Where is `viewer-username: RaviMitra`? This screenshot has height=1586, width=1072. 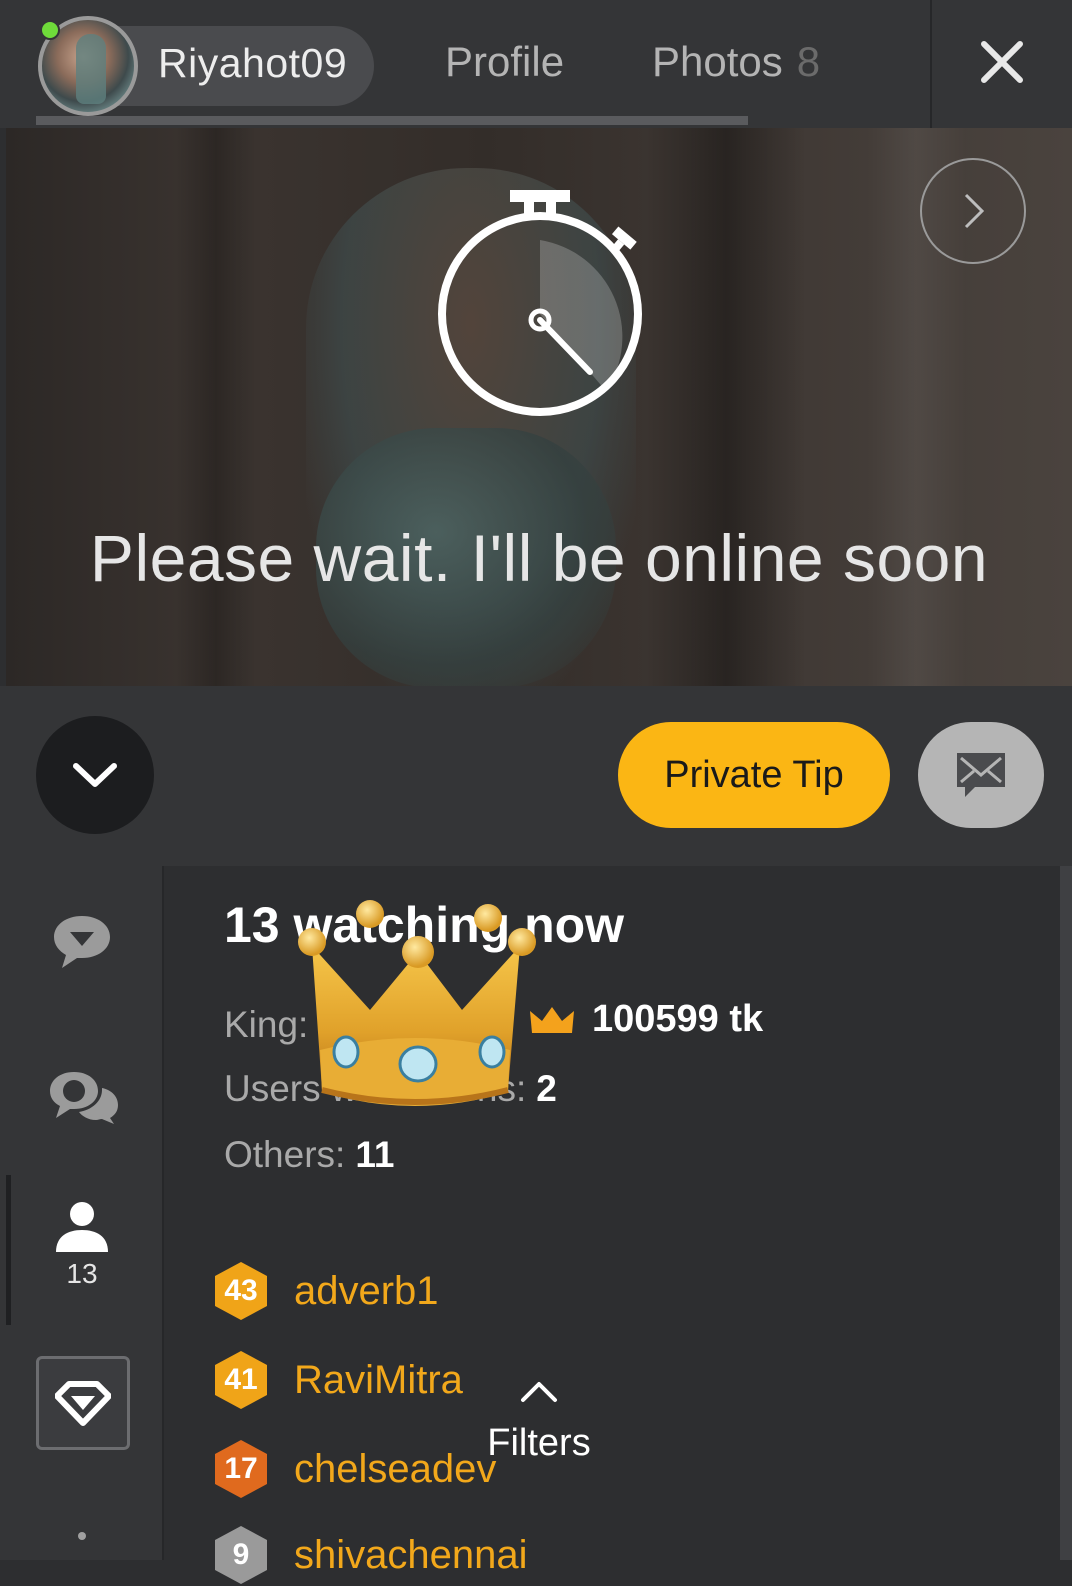
viewer-username: RaviMitra is located at coordinates (378, 1380).